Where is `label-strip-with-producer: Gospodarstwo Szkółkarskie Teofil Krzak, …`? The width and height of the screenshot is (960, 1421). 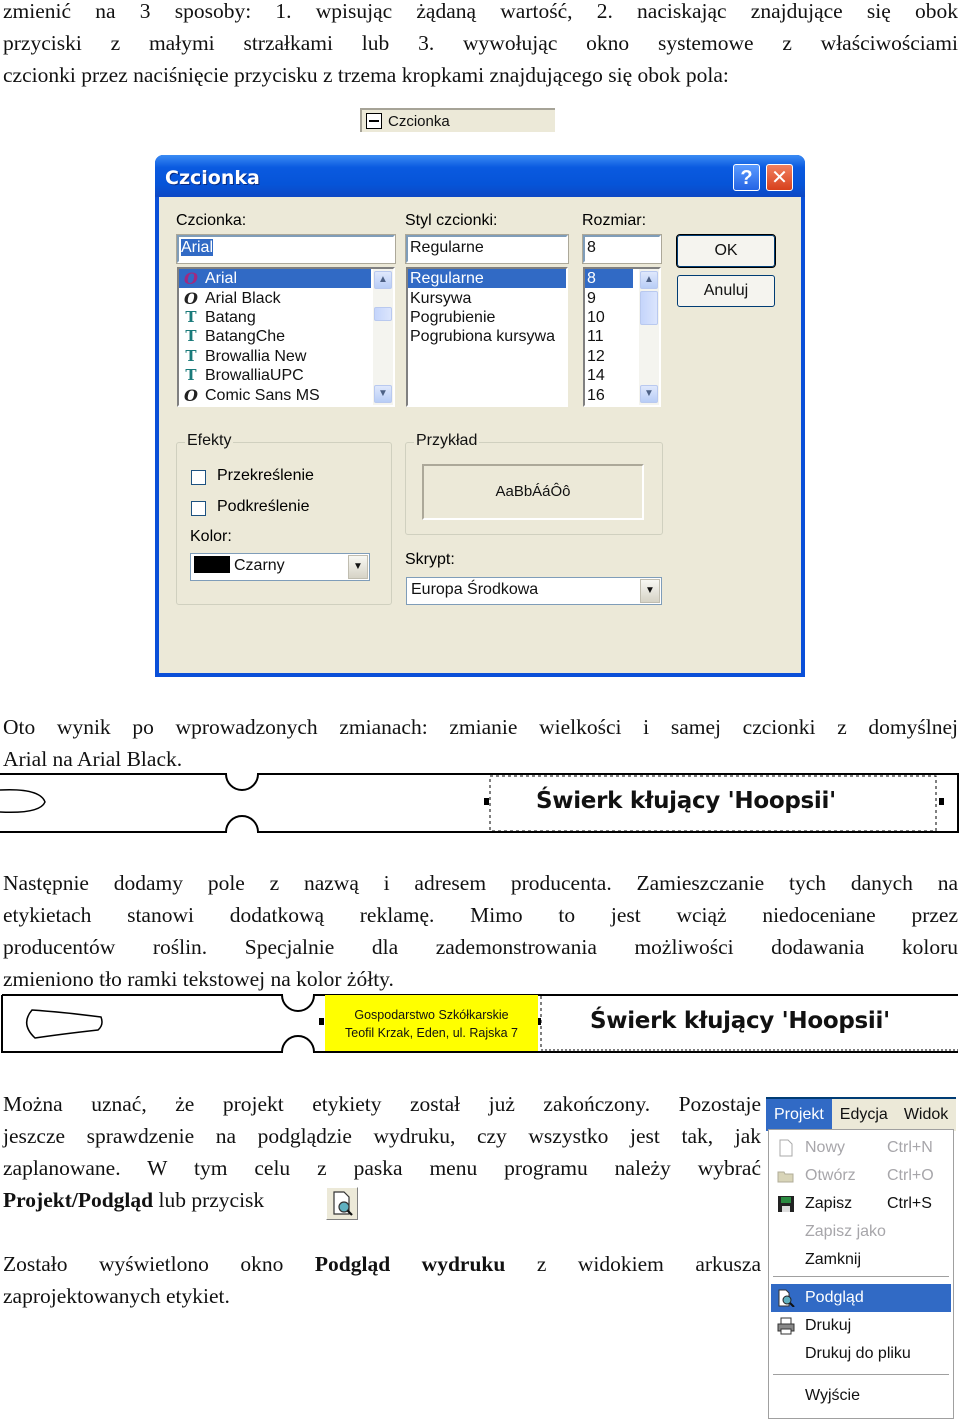 label-strip-with-producer: Gospodarstwo Szkółkarskie Teofil Krzak, … is located at coordinates (480, 1024).